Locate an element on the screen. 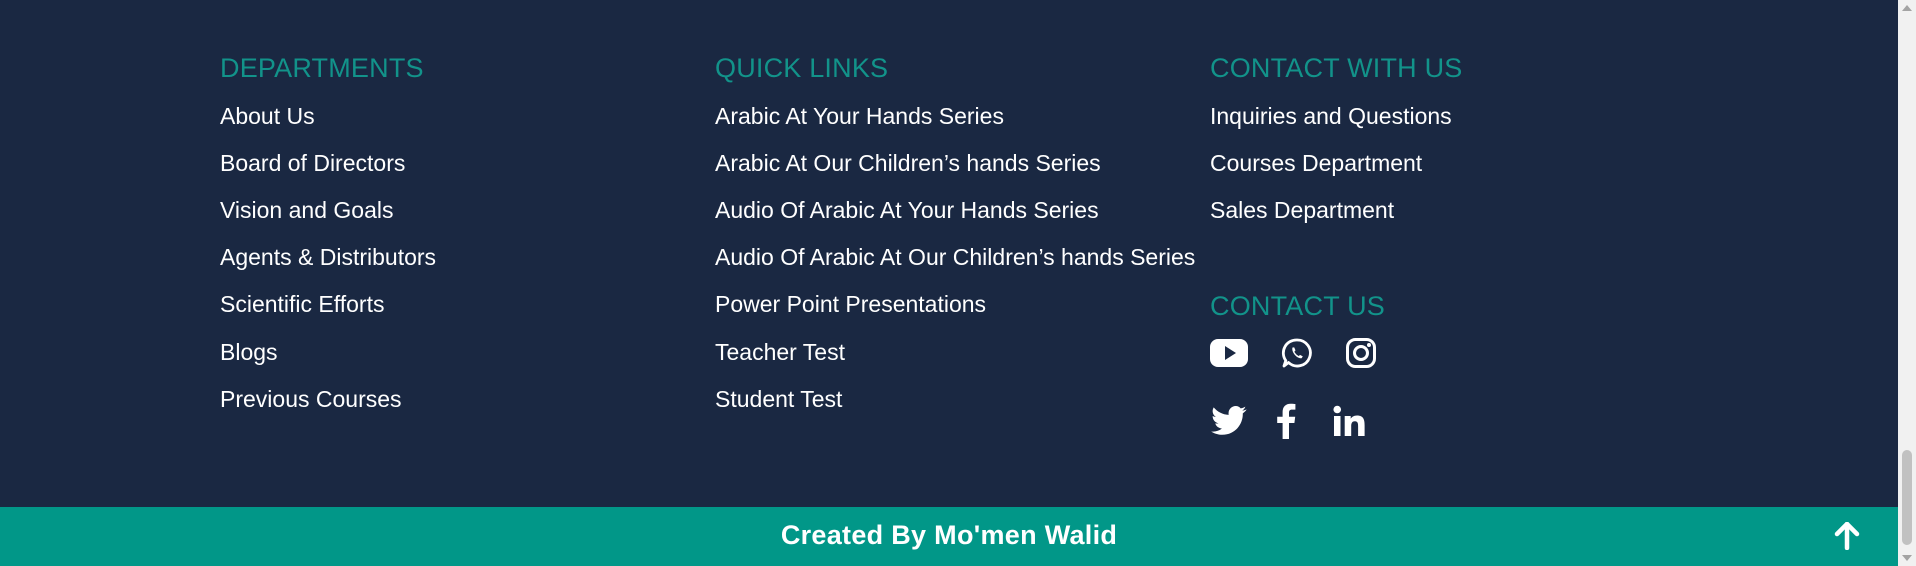  departments-heading: DEPARTMENTS is located at coordinates (322, 68).